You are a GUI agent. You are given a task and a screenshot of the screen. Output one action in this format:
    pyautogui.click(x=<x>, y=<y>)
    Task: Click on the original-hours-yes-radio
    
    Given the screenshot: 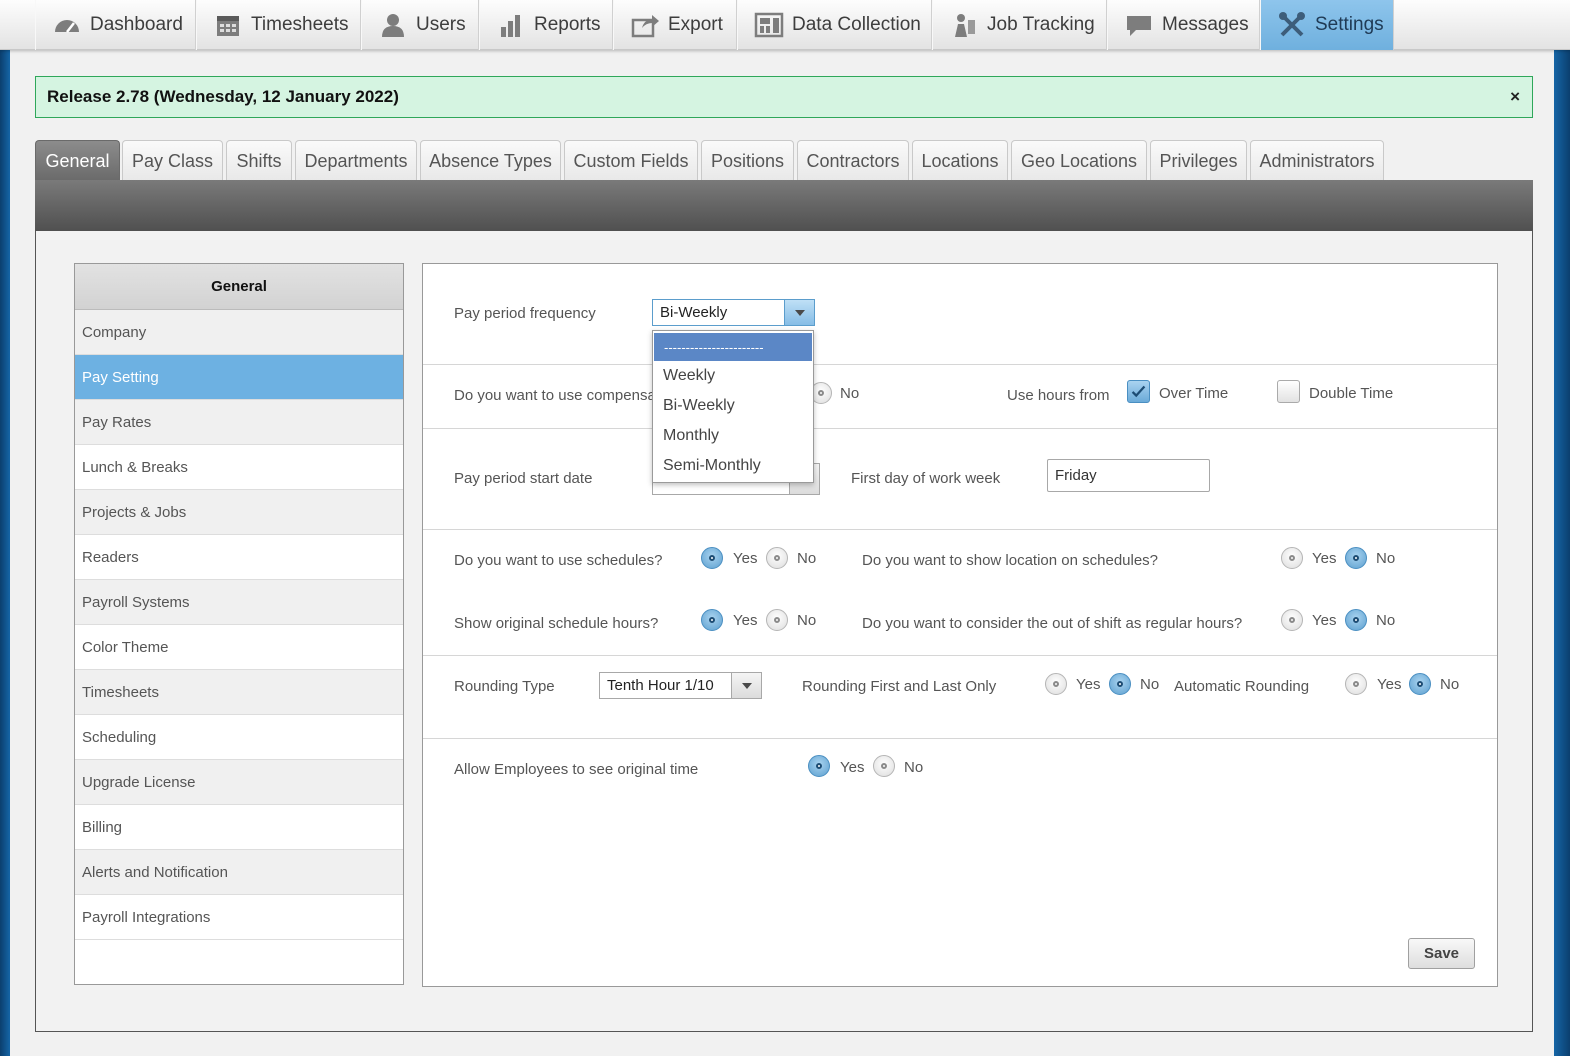 What is the action you would take?
    pyautogui.click(x=712, y=620)
    